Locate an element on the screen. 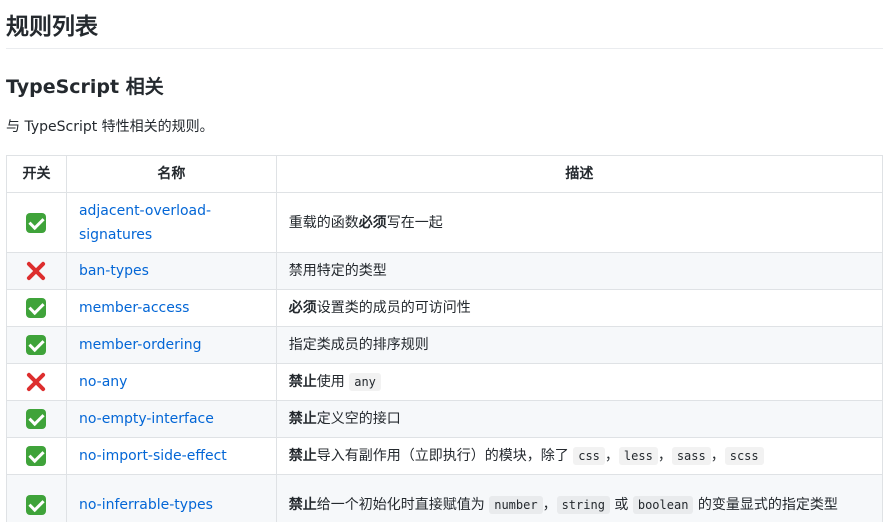  rule-name-cell: no-inferrable-types is located at coordinates (171, 498).